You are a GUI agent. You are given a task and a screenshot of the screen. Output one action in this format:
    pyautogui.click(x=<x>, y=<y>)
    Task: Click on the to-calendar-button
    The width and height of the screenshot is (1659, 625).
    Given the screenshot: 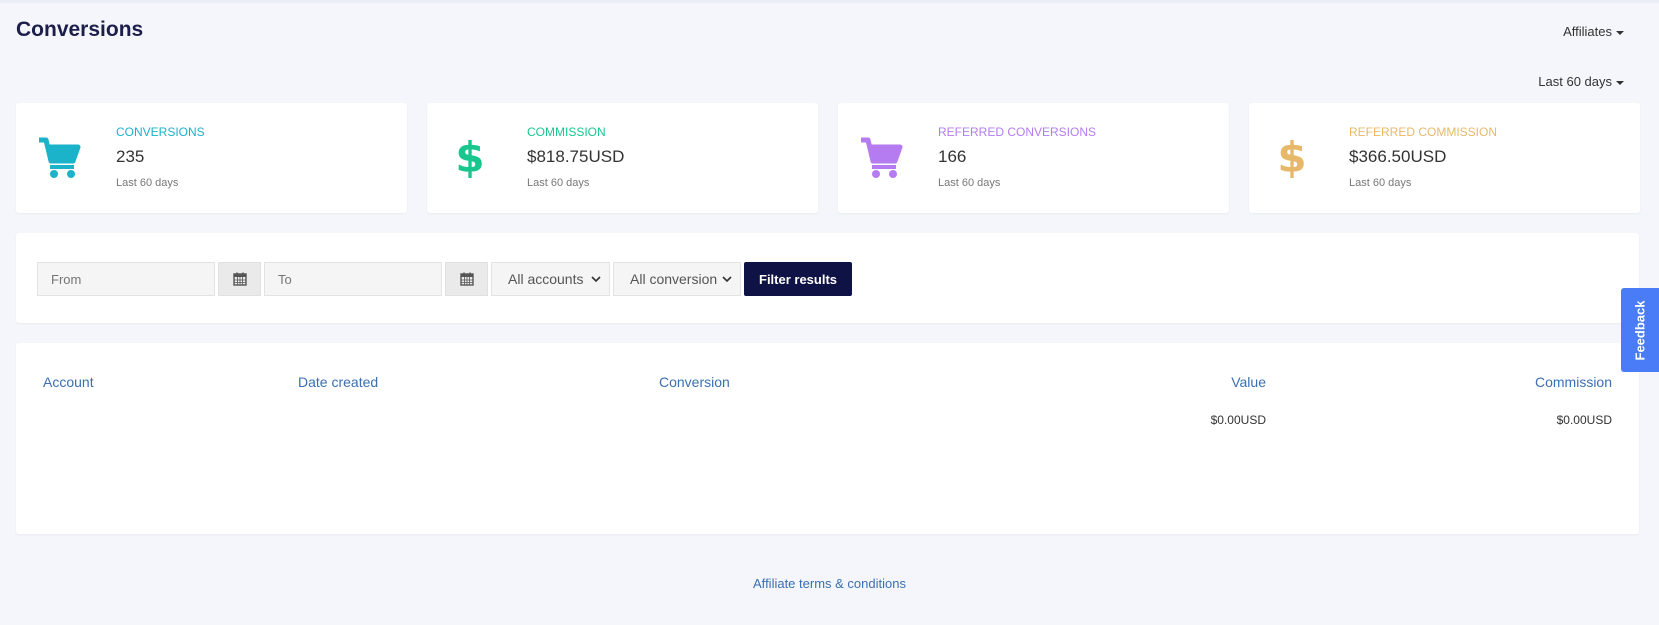 What is the action you would take?
    pyautogui.click(x=466, y=279)
    